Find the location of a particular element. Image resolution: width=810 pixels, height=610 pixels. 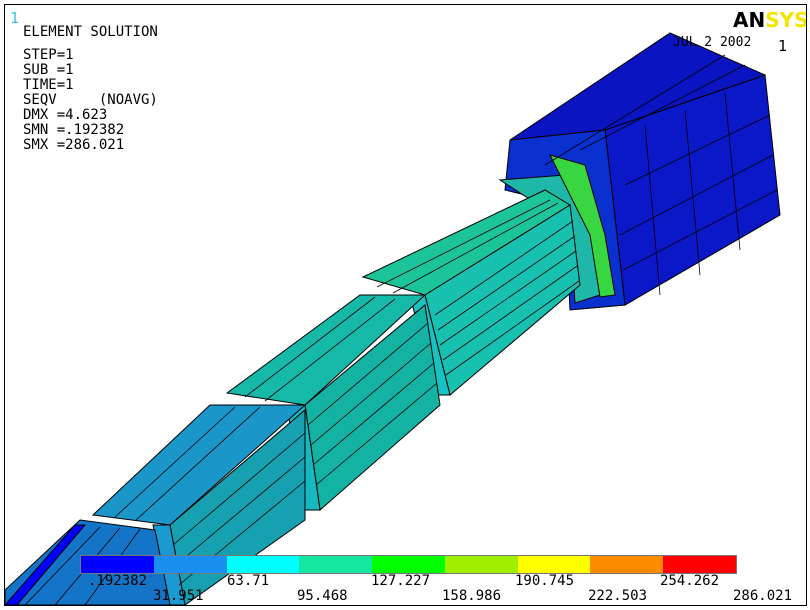

legend-label-1: 31.951 is located at coordinates (178, 596).